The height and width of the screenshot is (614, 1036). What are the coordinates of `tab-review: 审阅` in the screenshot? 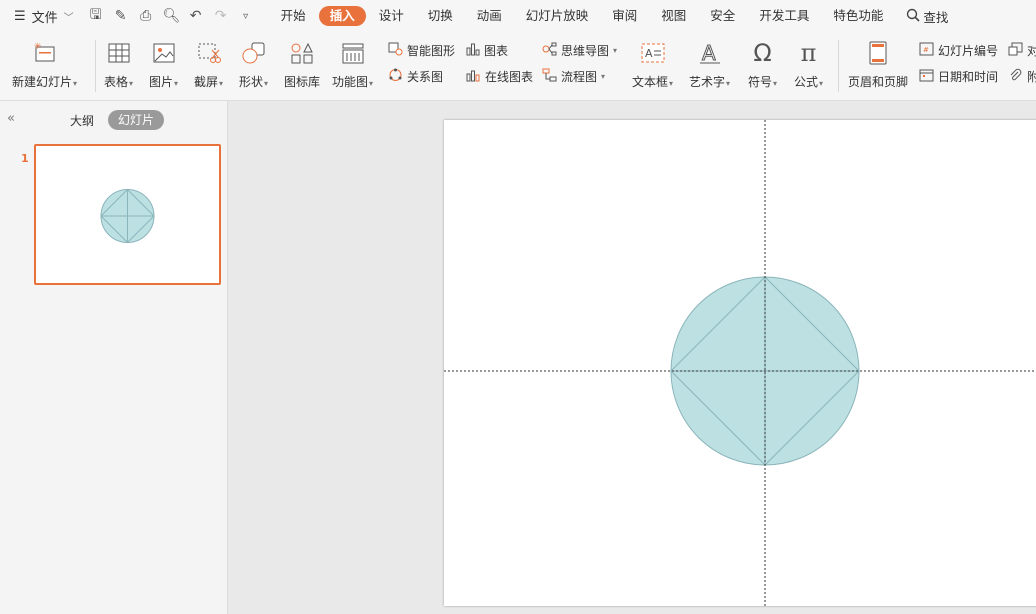 It's located at (624, 16).